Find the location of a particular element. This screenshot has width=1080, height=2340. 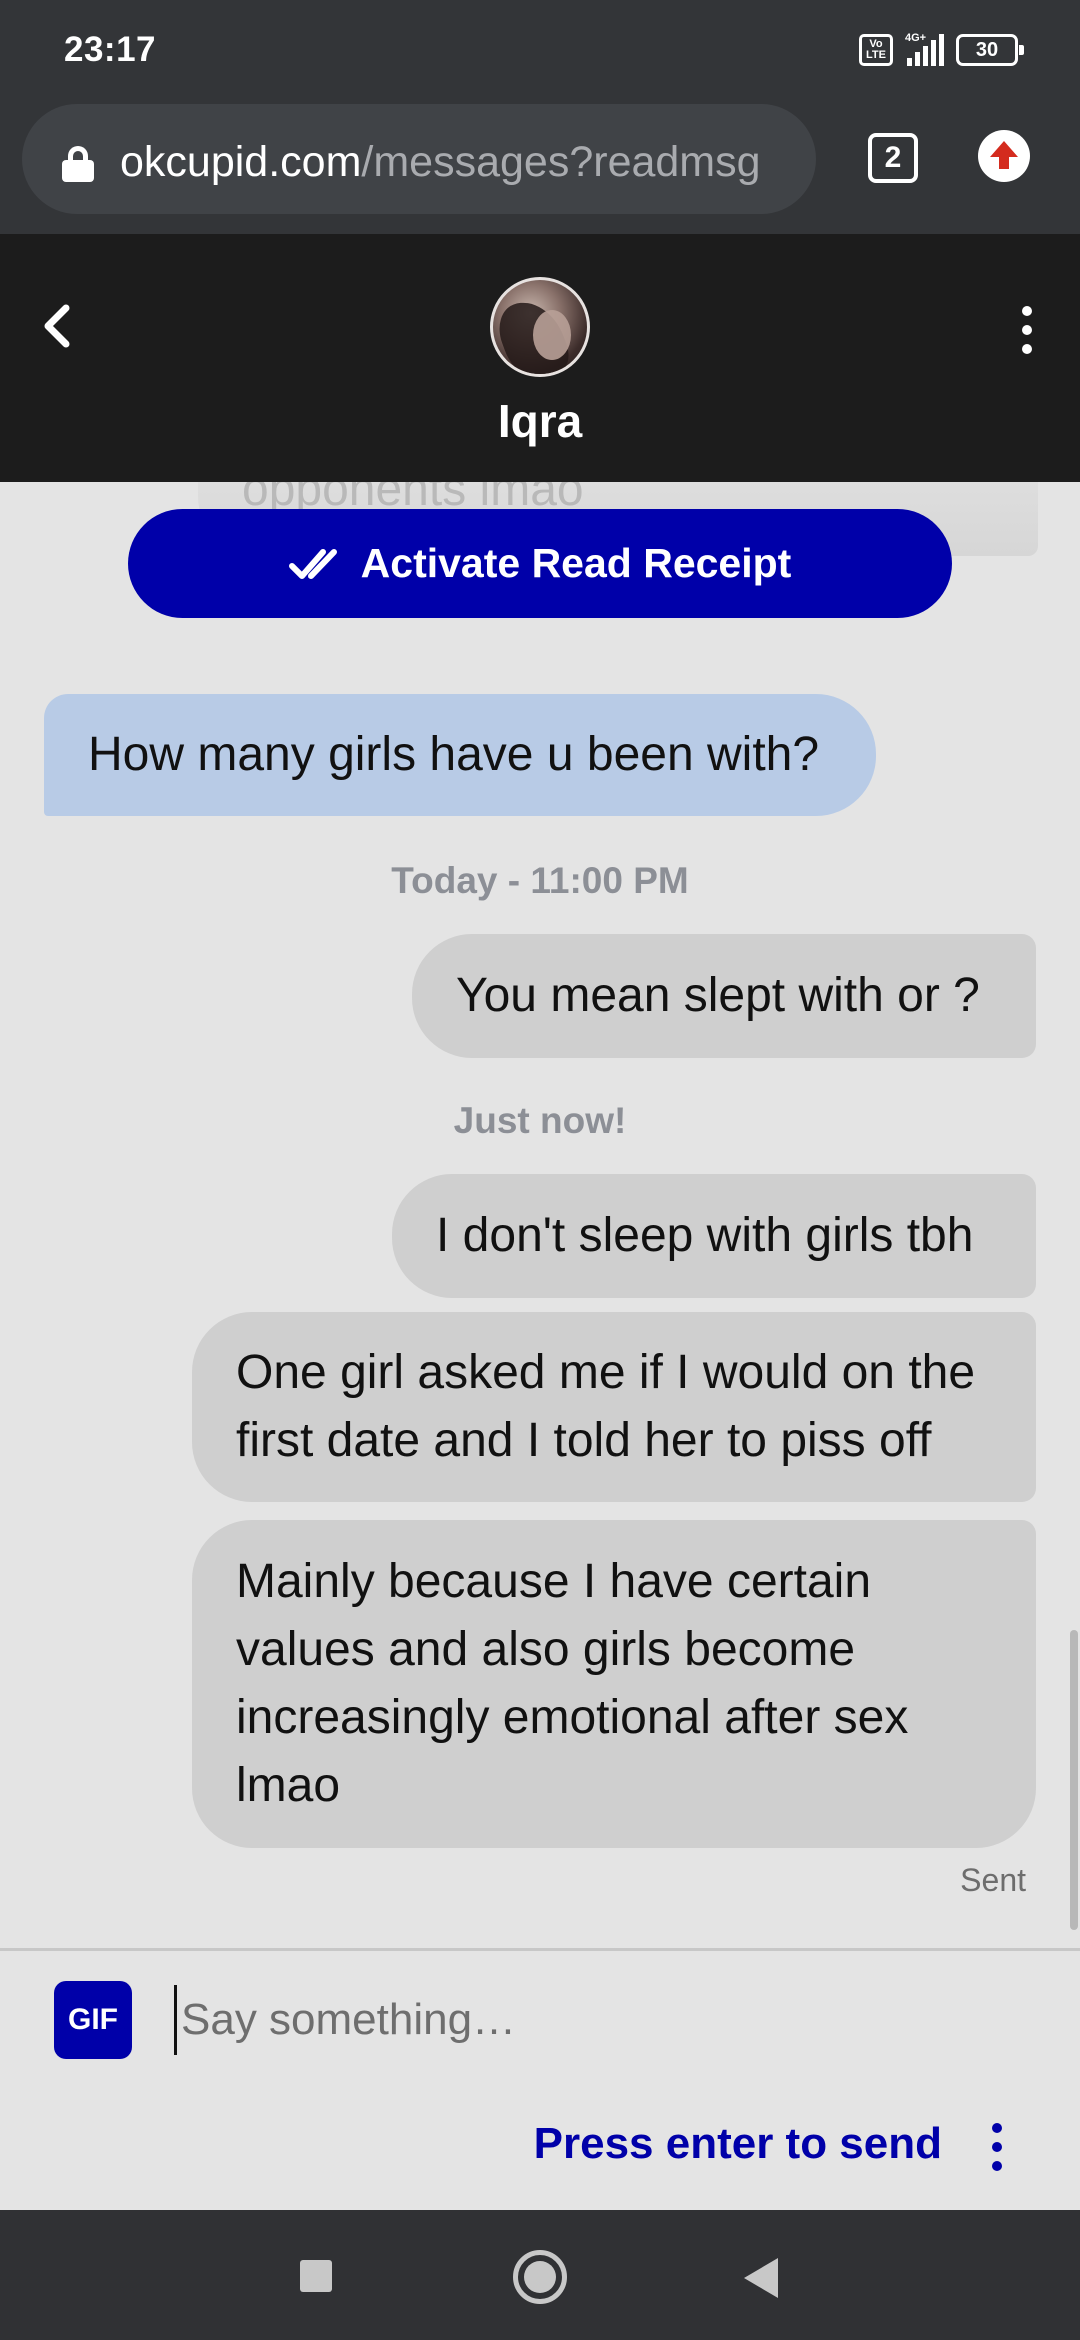

status-time: 23:17 is located at coordinates (110, 49).